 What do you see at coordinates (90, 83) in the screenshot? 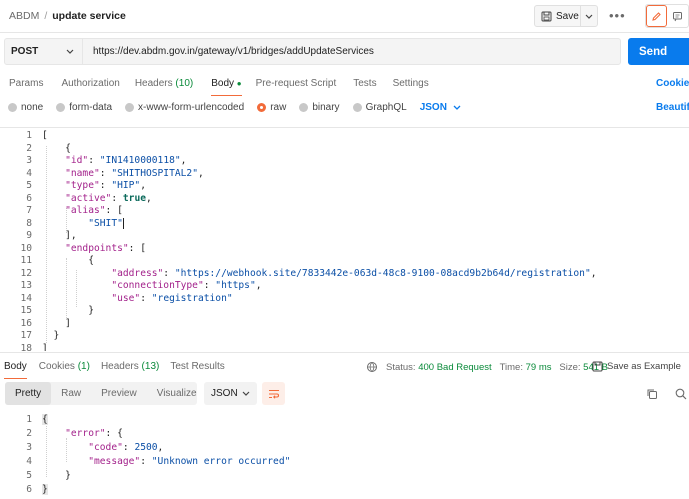
I see `tab-authorization: Authorization` at bounding box center [90, 83].